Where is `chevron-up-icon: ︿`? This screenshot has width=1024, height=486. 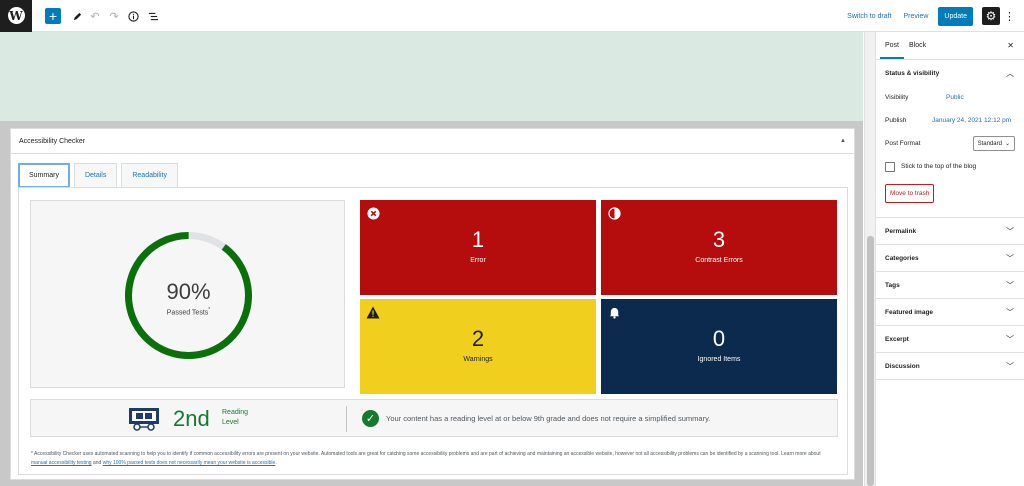 chevron-up-icon: ︿ is located at coordinates (1010, 73).